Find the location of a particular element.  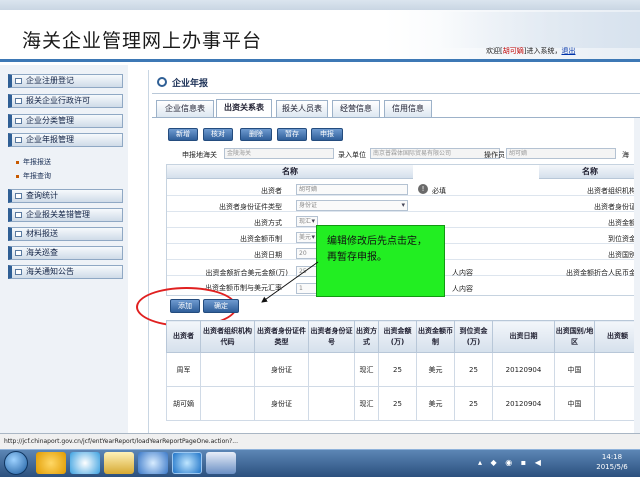

gear-icon is located at coordinates (162, 82).